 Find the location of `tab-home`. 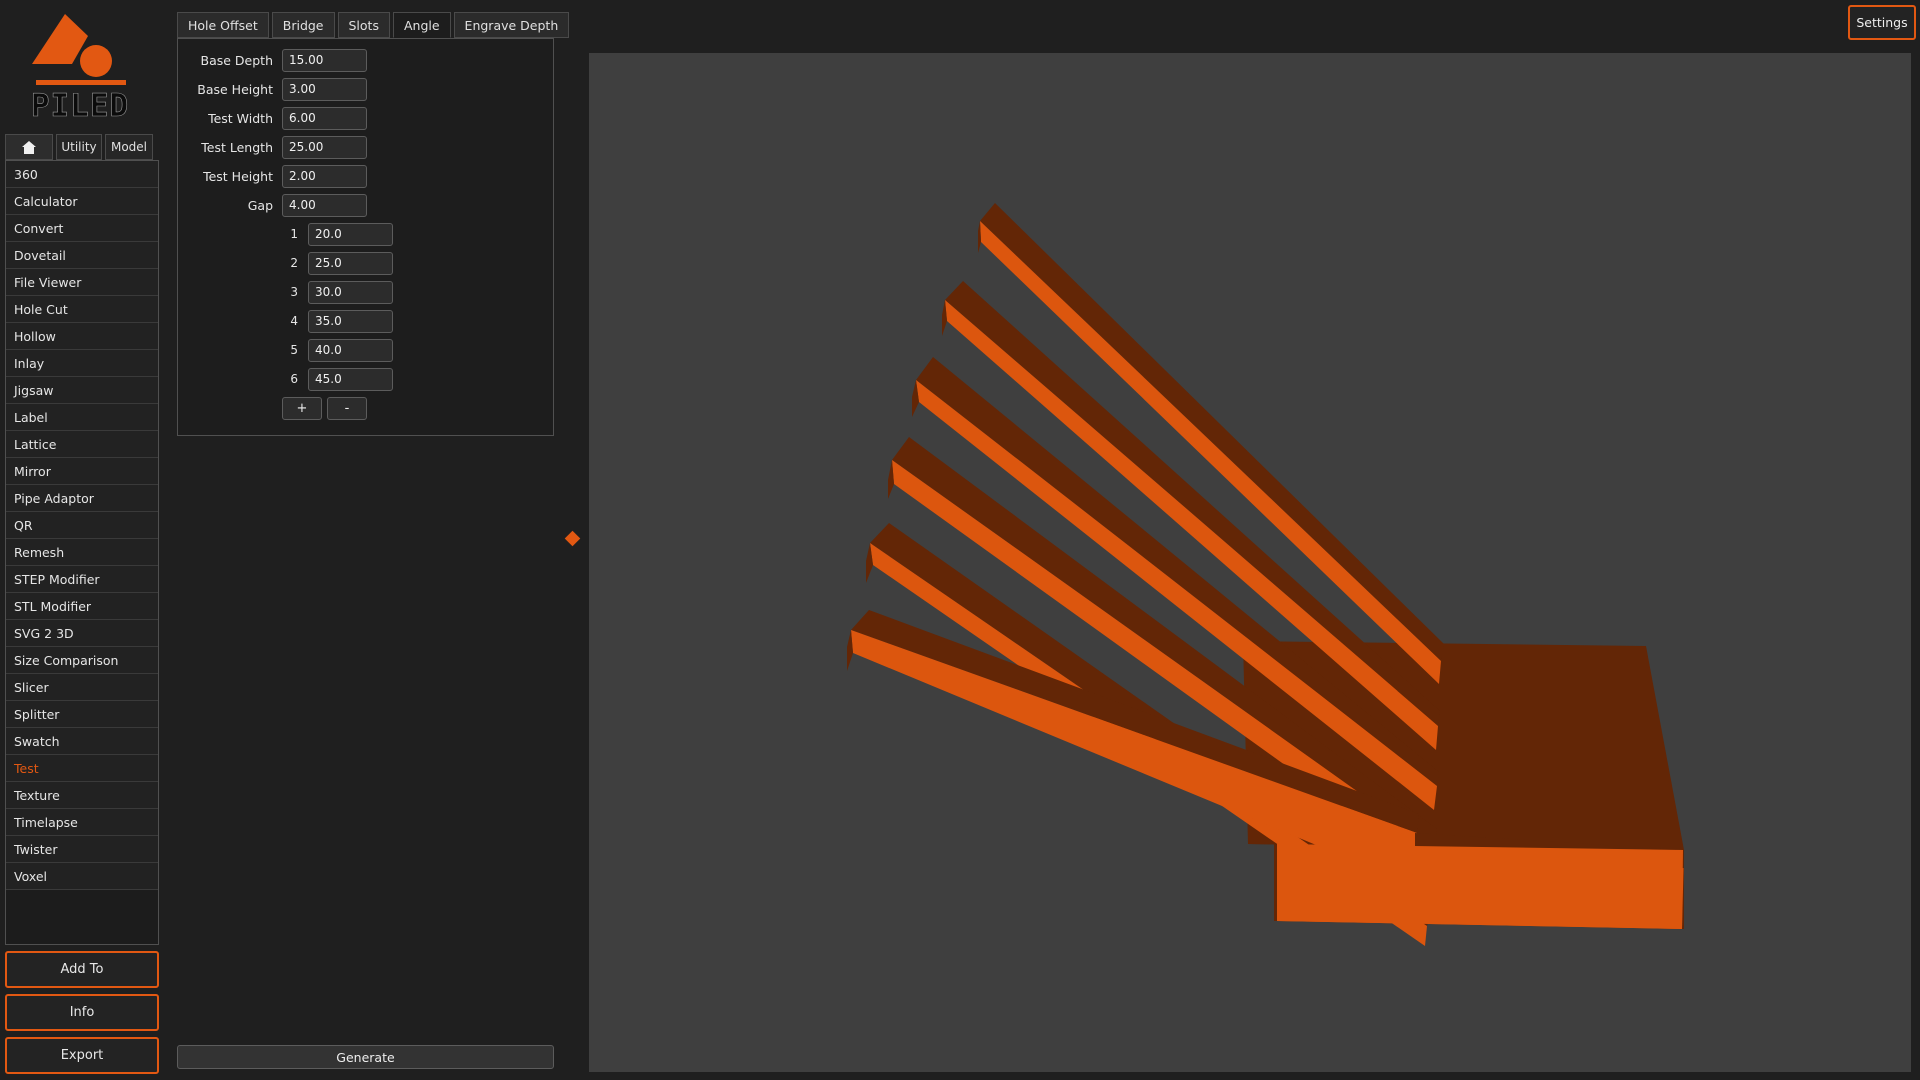

tab-home is located at coordinates (29, 147).